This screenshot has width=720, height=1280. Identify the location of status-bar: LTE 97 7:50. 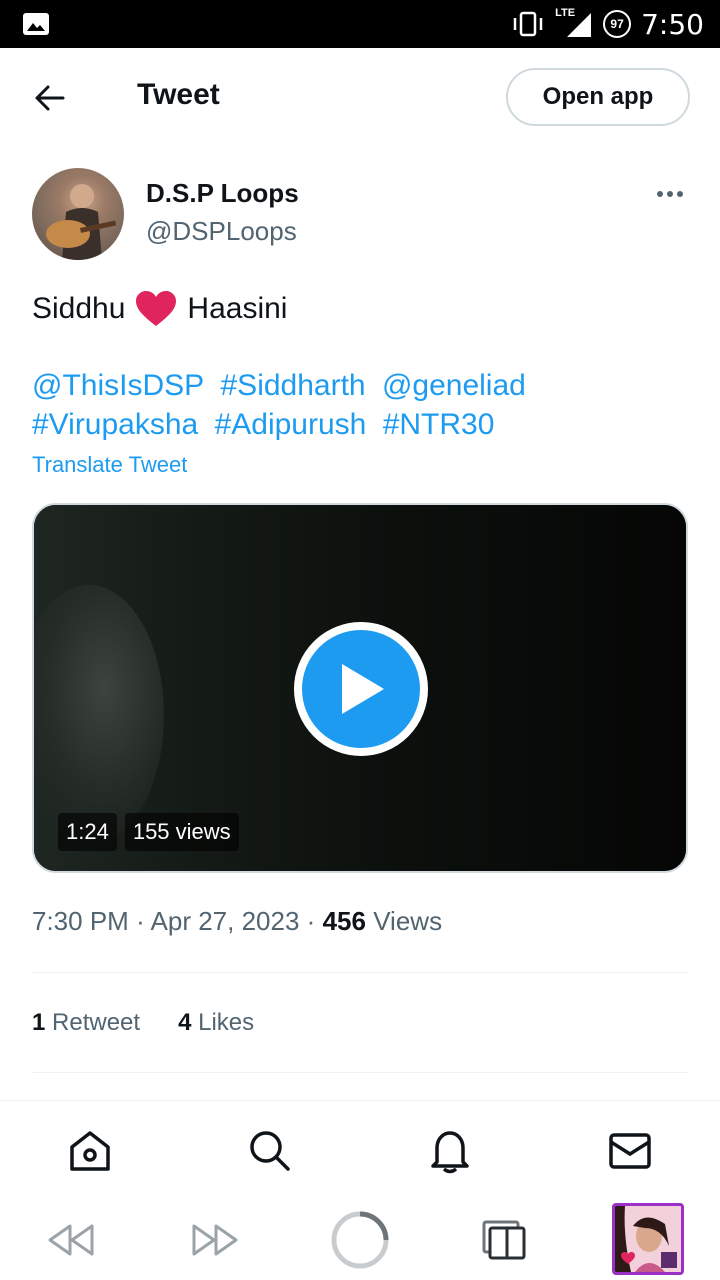
(360, 24).